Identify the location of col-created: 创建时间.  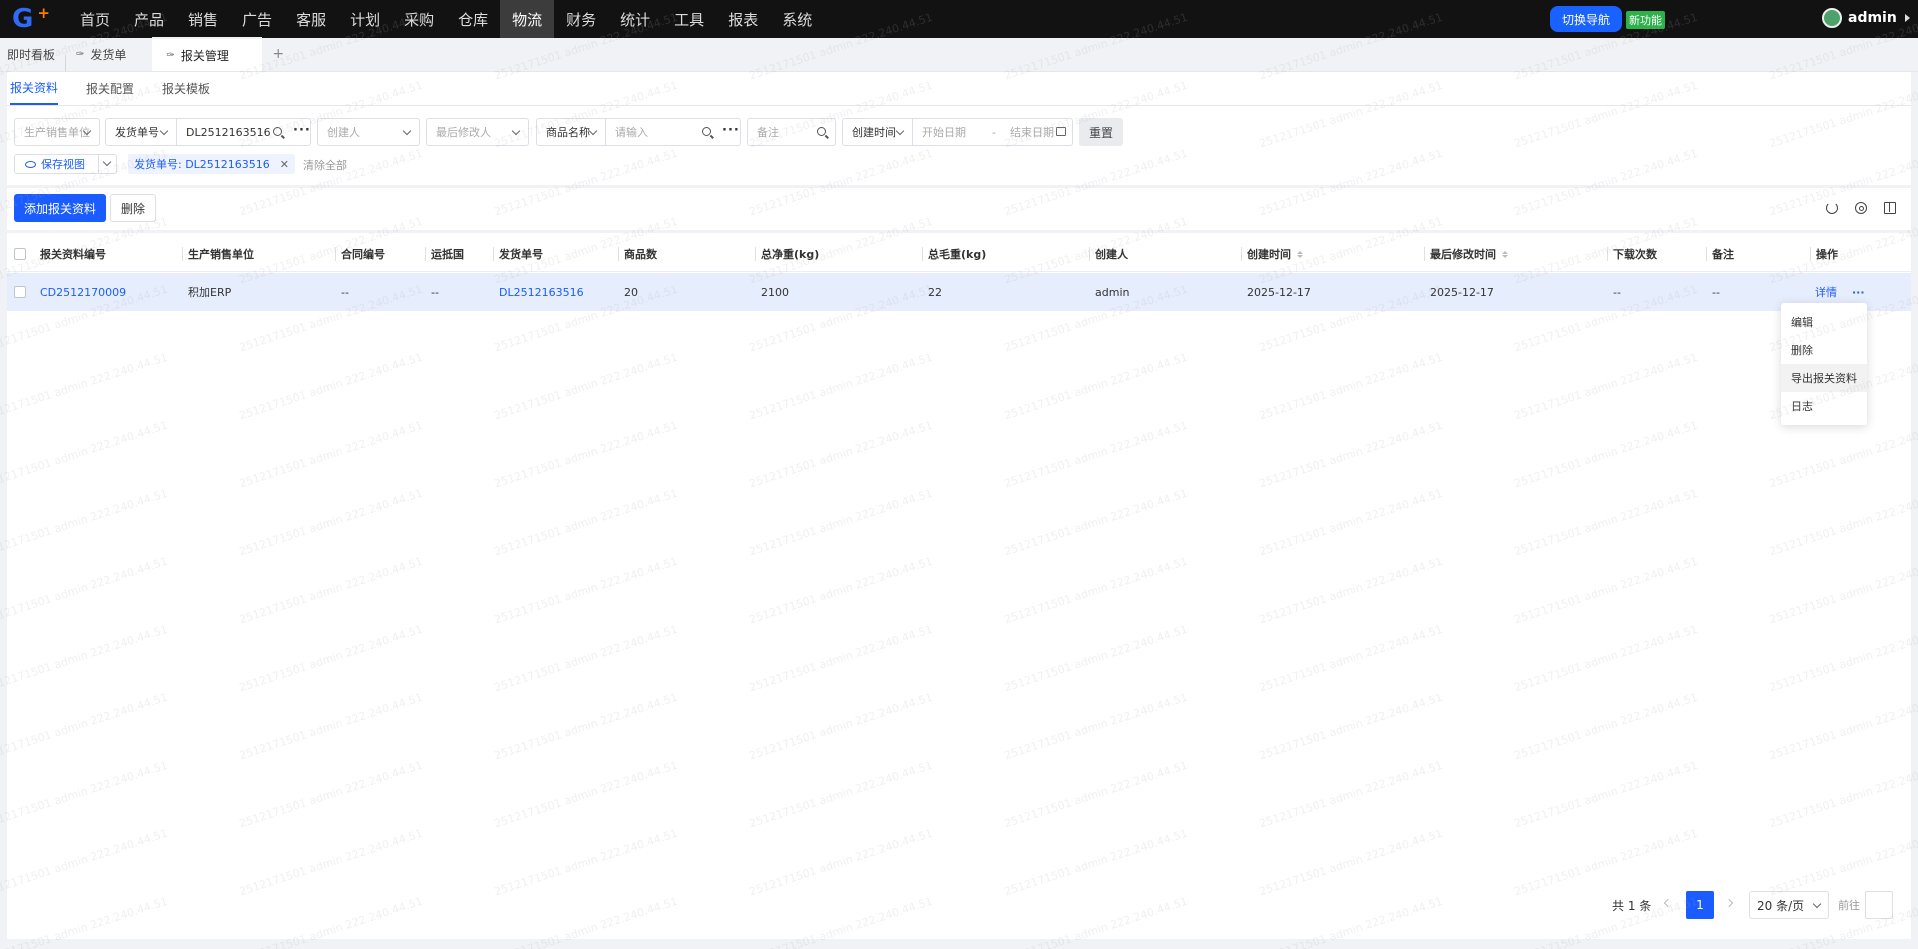
(1272, 254).